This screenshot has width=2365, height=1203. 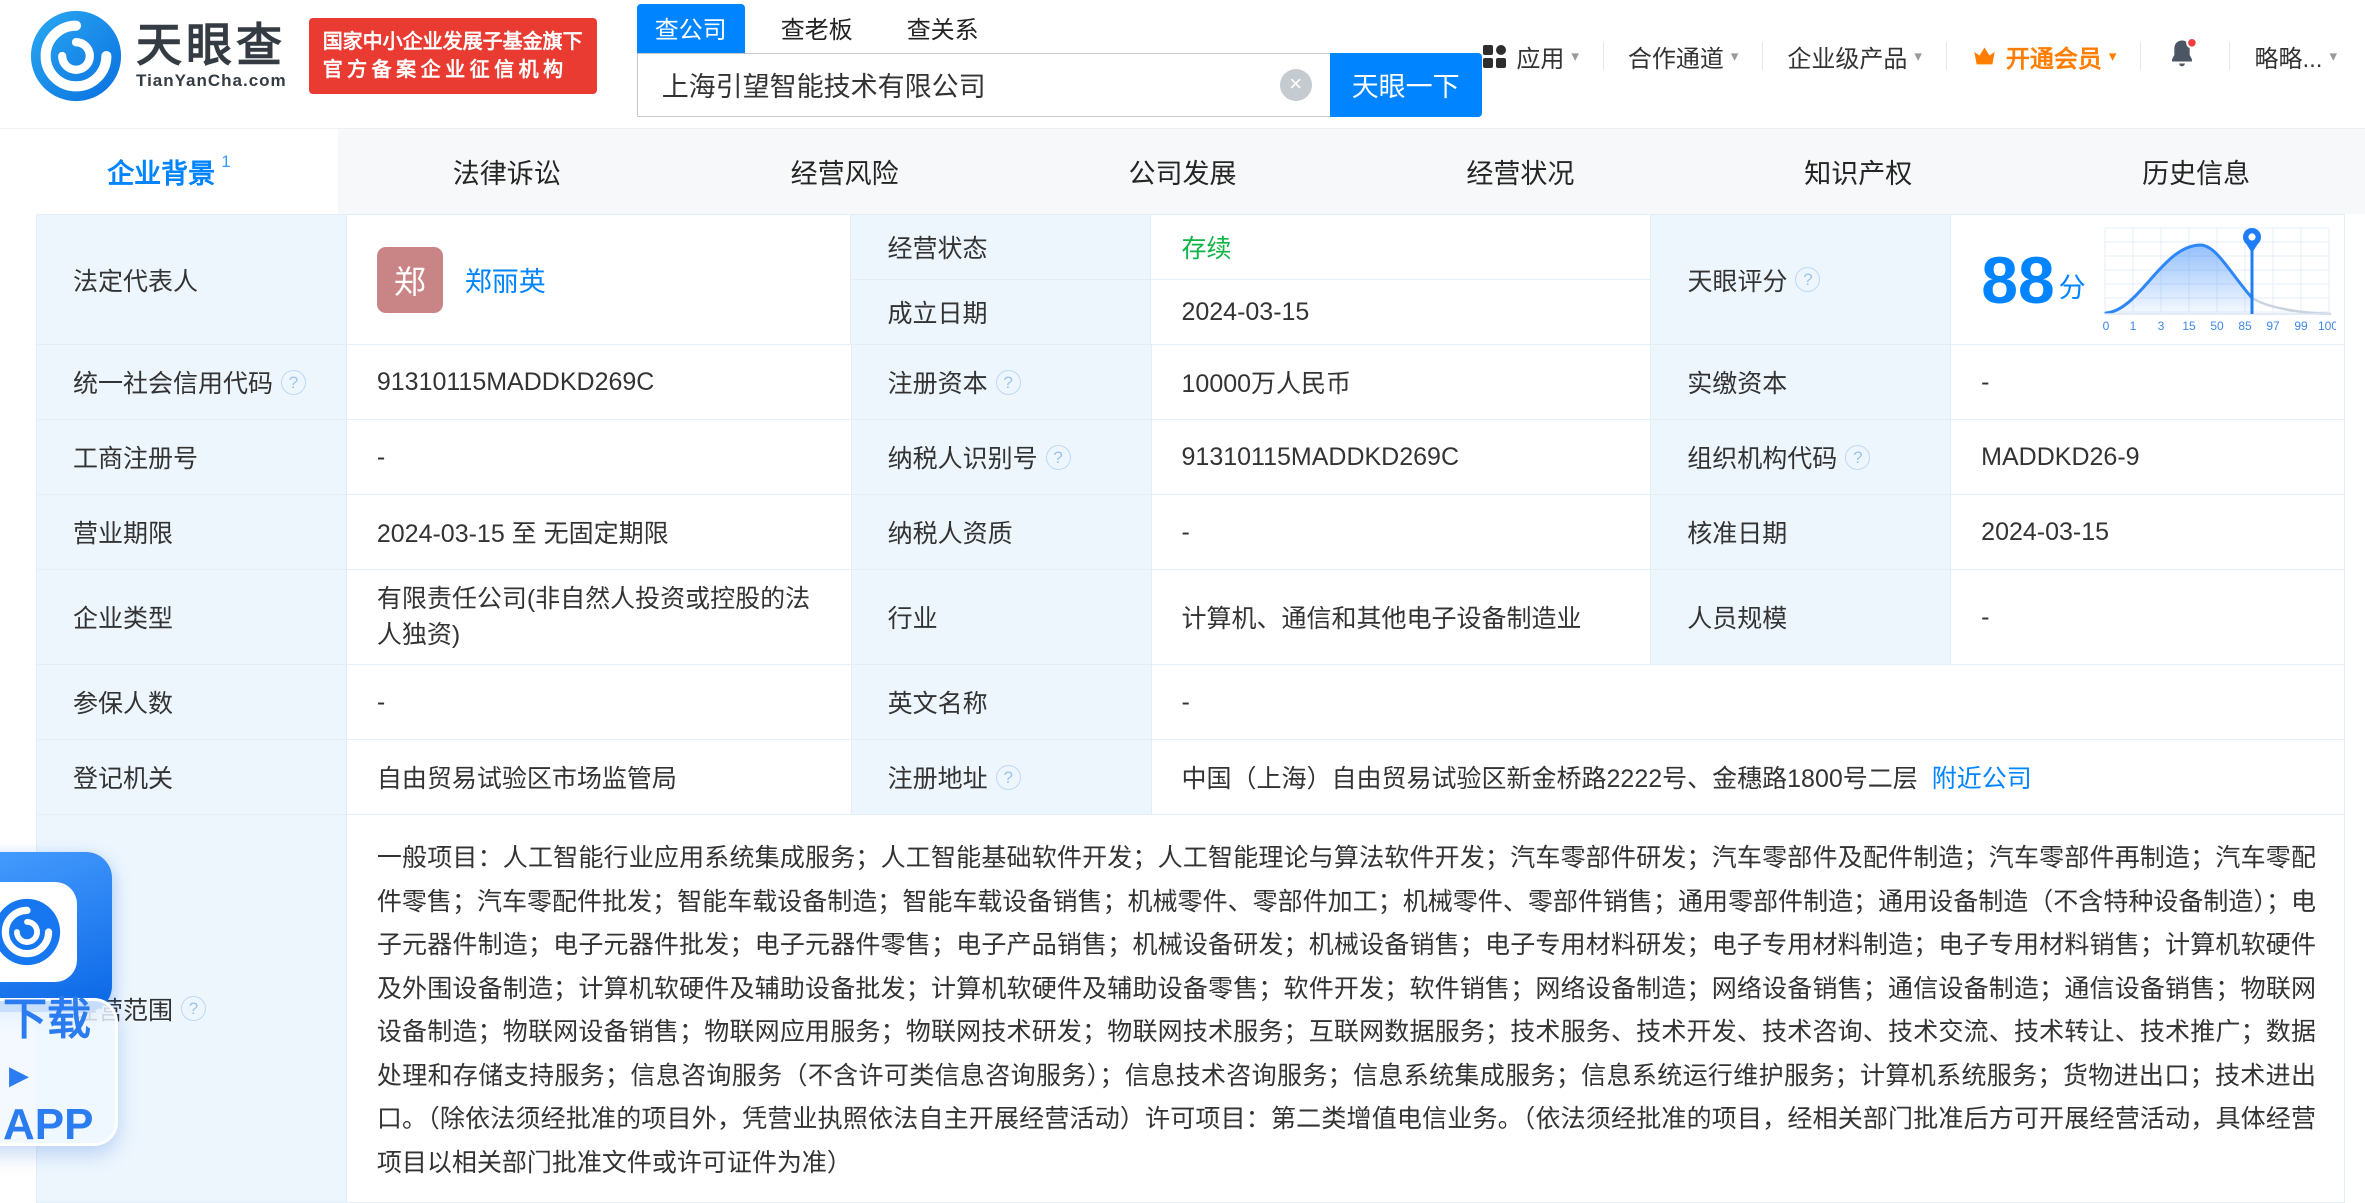 What do you see at coordinates (30, 932) in the screenshot?
I see `tianyancha-app-logo-icon` at bounding box center [30, 932].